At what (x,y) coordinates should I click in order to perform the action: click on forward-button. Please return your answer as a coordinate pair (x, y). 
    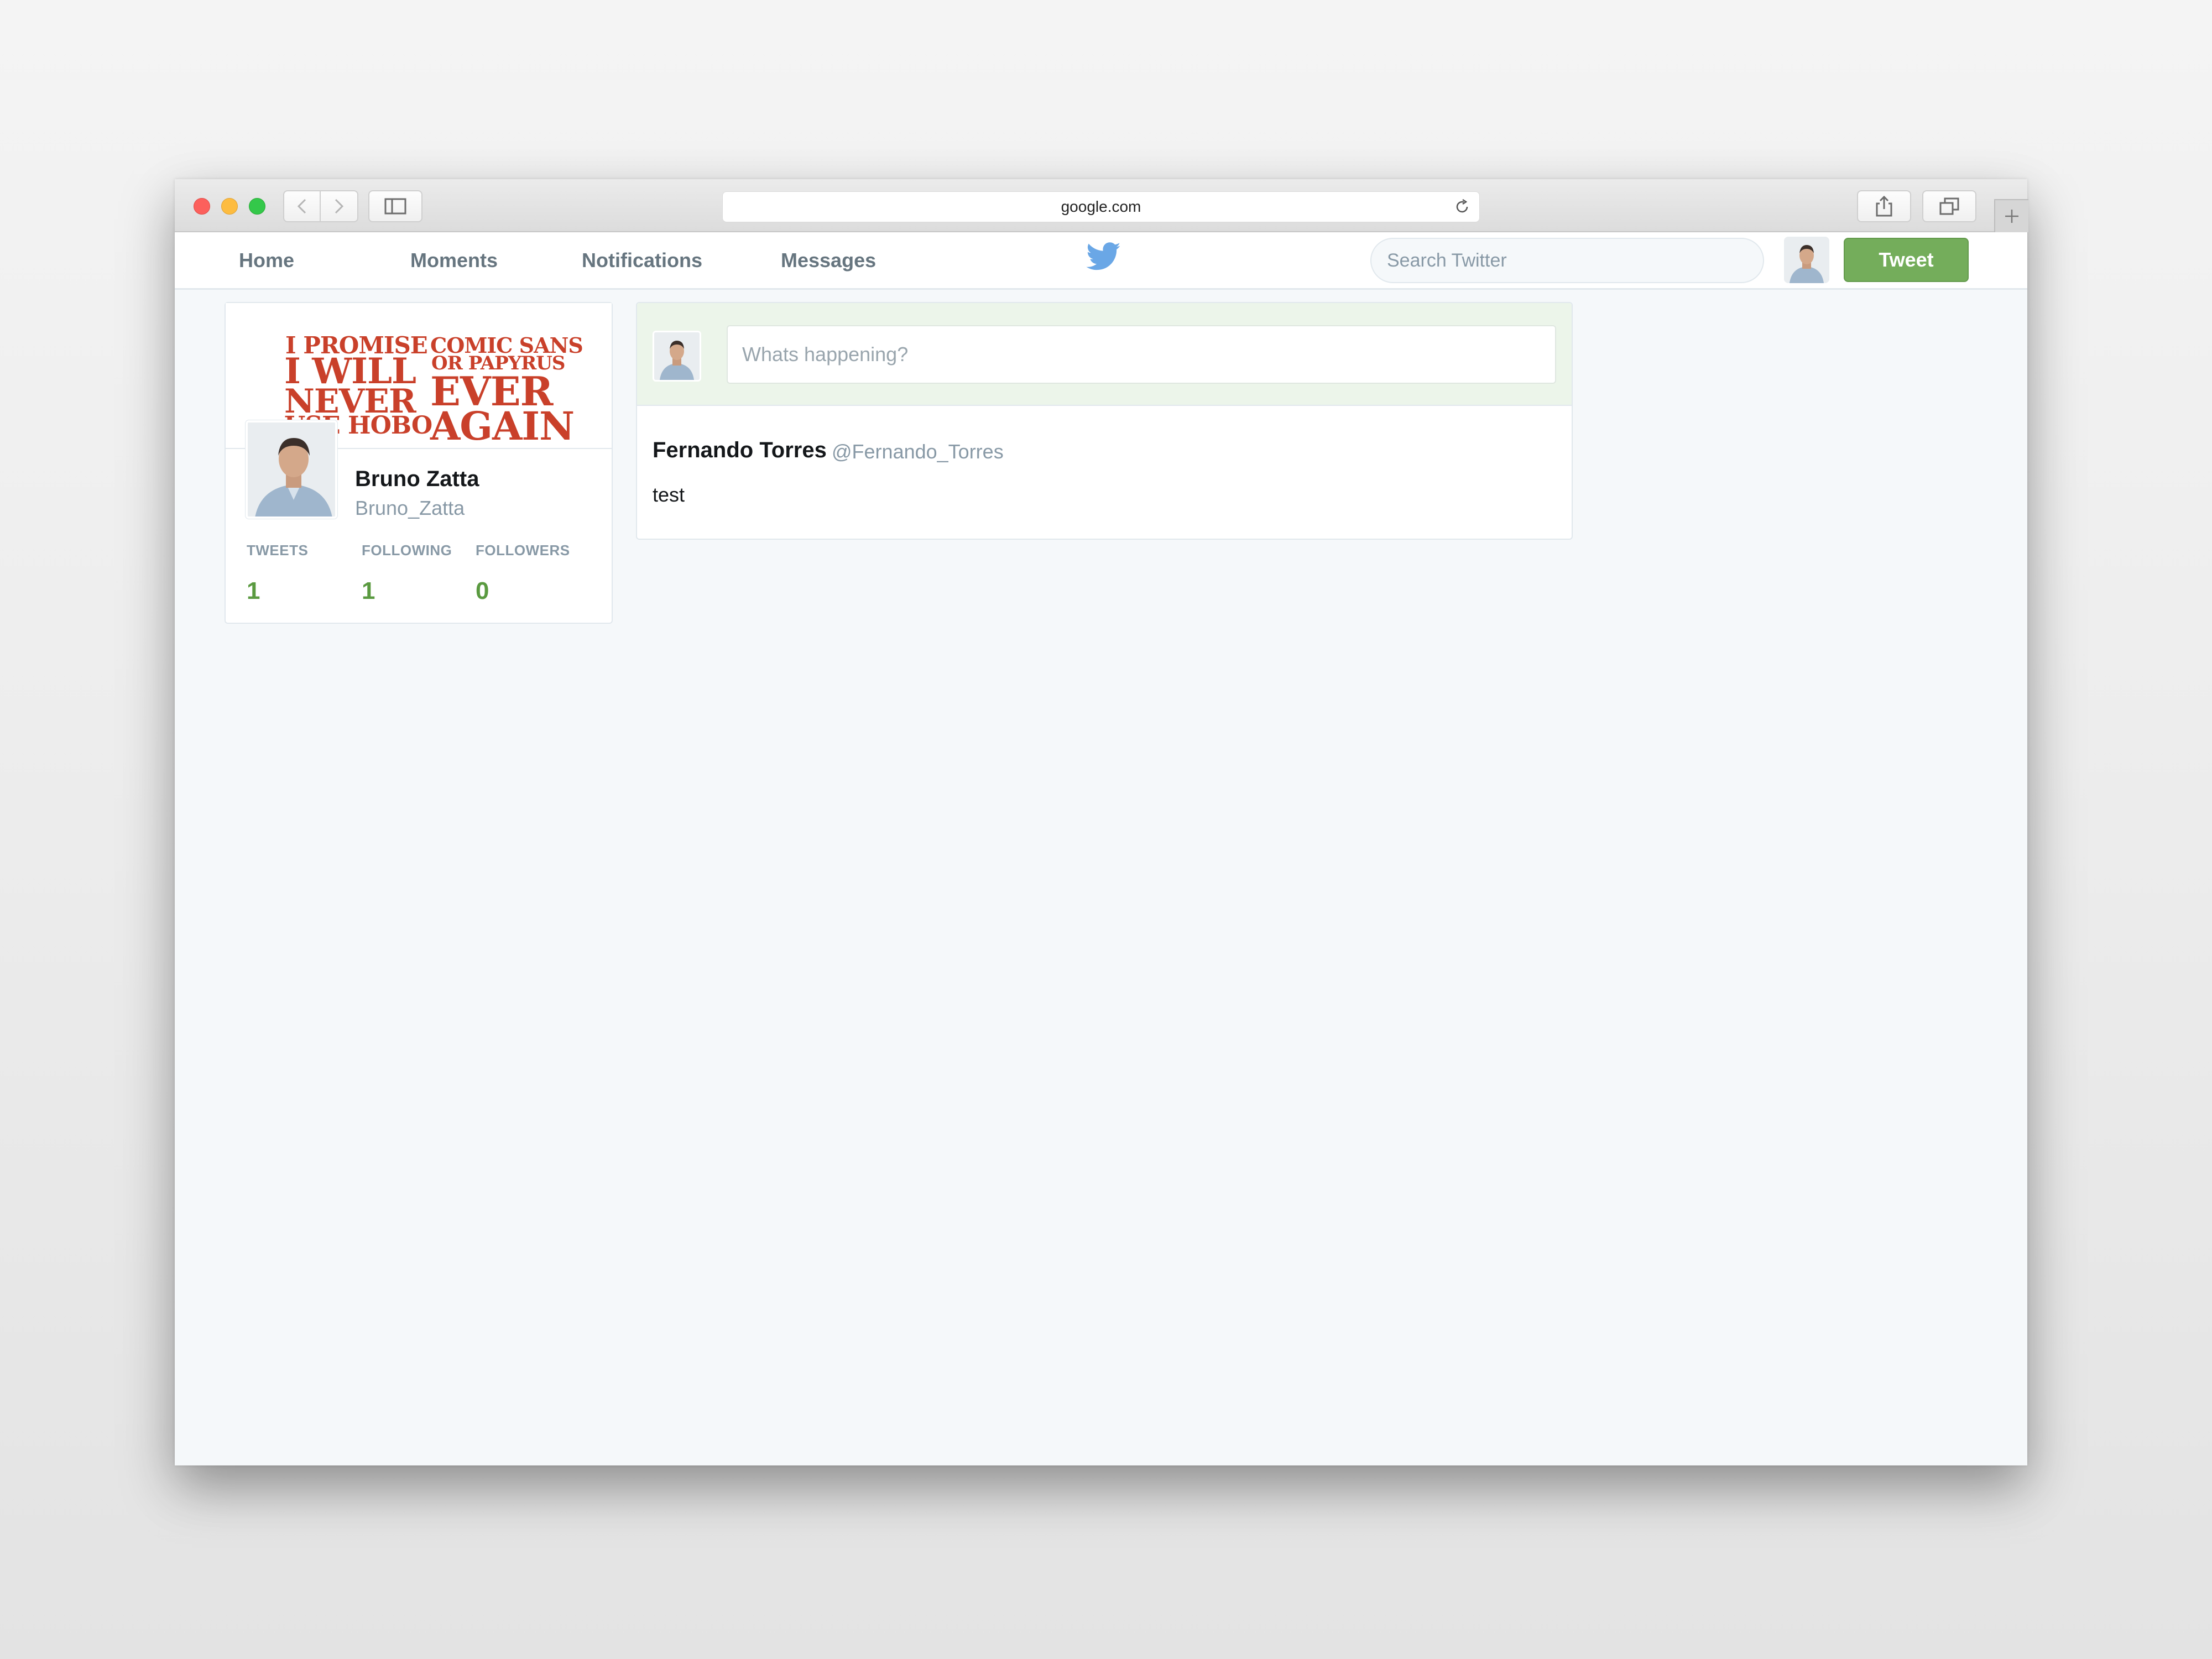
    Looking at the image, I should click on (340, 206).